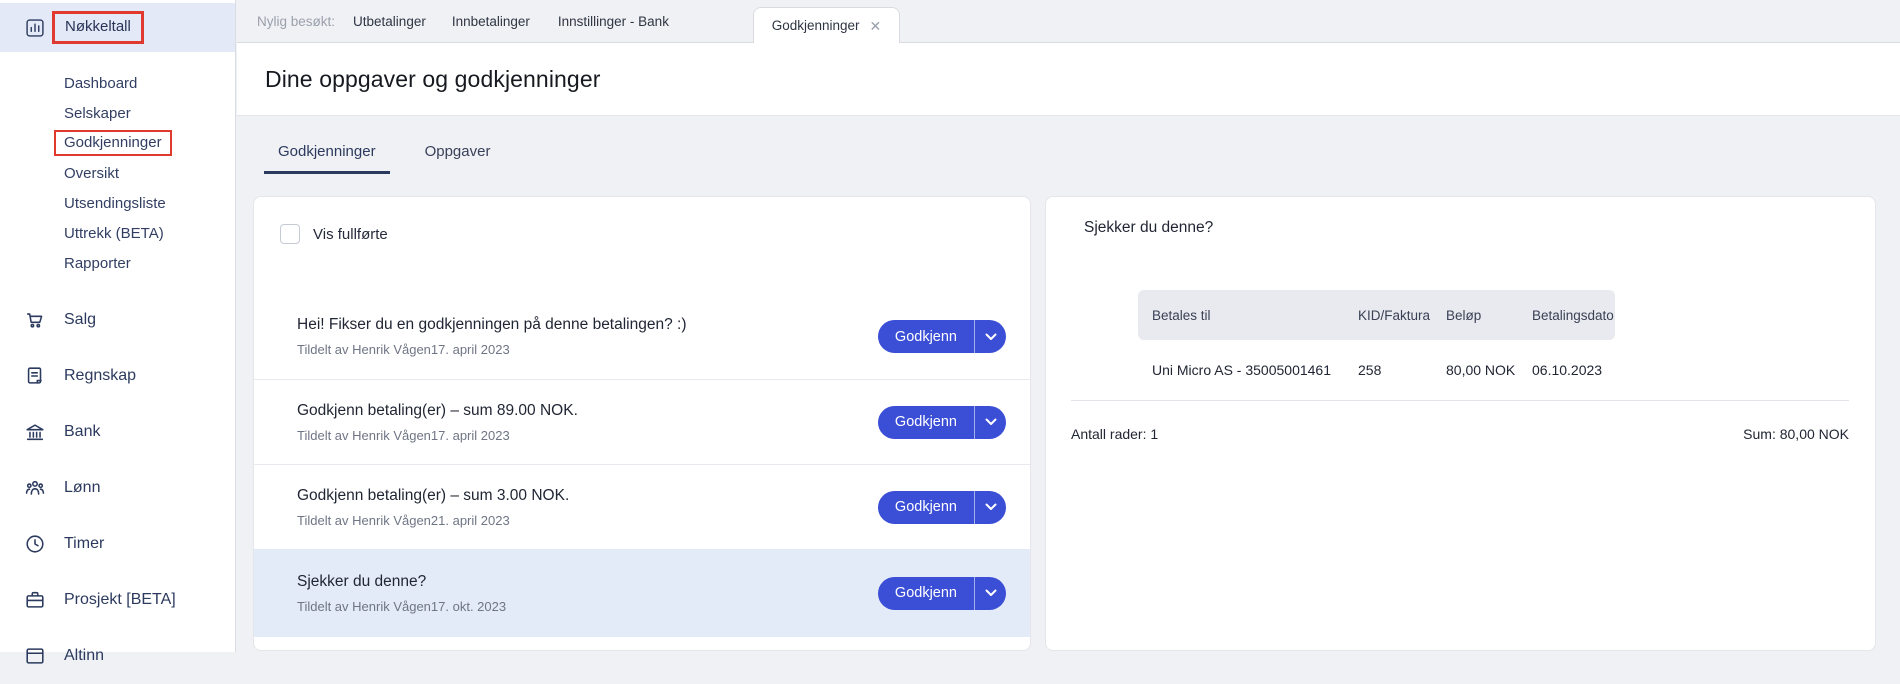 This screenshot has height=684, width=1900. Describe the element at coordinates (117, 320) in the screenshot. I see `sidebar-item-salg: Salg` at that location.